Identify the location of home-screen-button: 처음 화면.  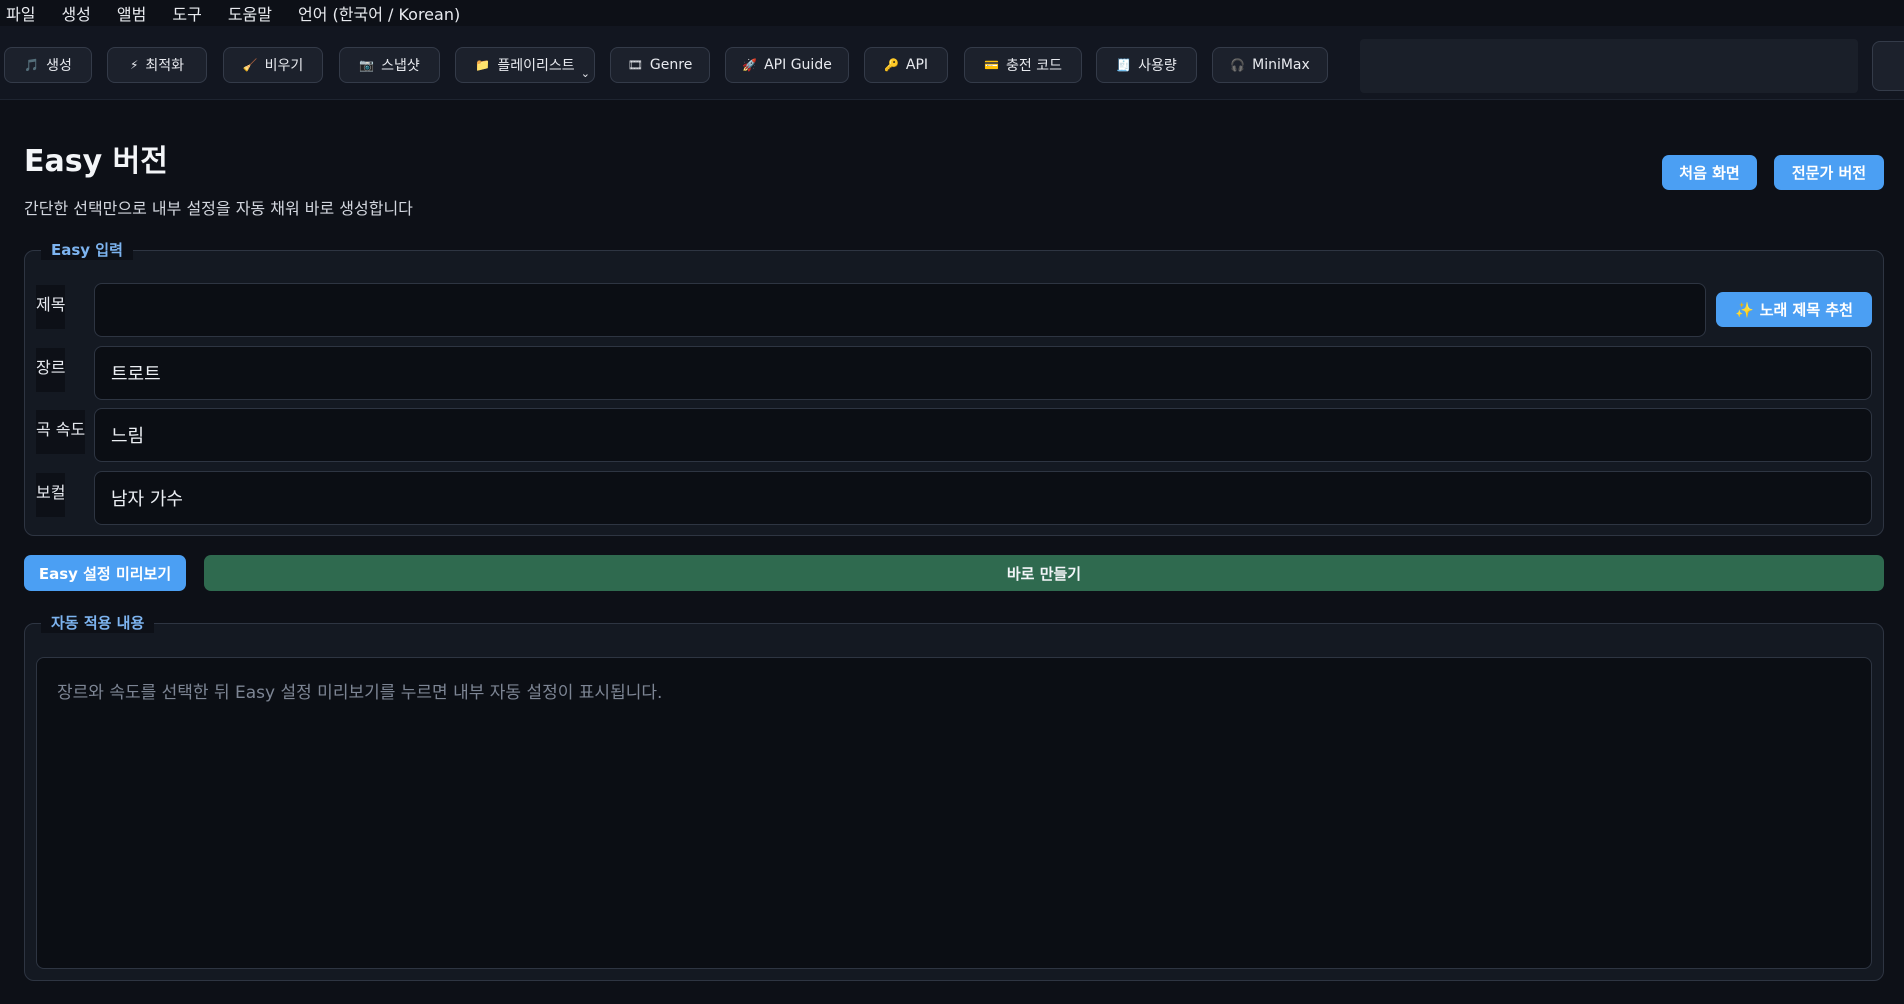
(1709, 172).